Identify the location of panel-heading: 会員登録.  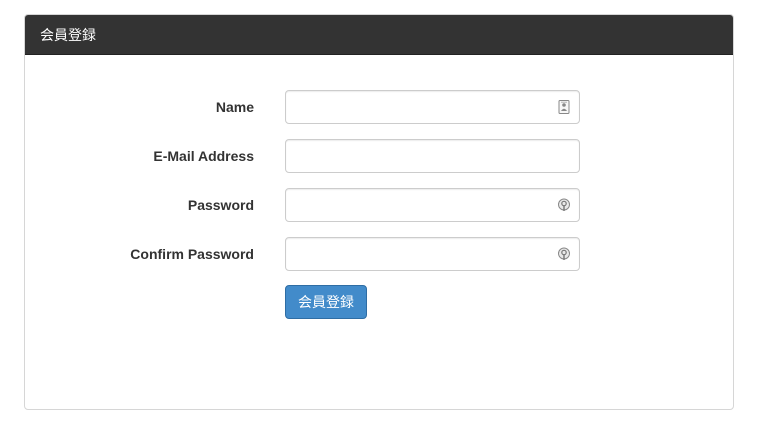
(379, 35).